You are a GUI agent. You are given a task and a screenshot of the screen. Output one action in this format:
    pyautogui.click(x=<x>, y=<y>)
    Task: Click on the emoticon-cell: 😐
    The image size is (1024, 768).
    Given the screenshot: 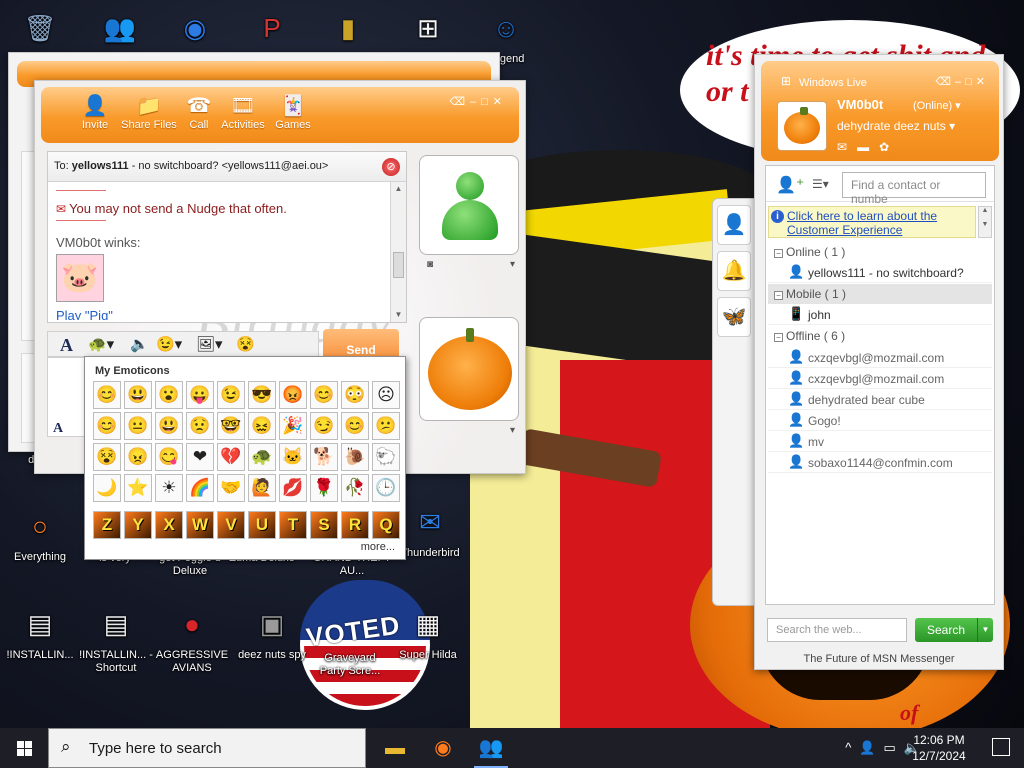 What is the action you would take?
    pyautogui.click(x=138, y=426)
    